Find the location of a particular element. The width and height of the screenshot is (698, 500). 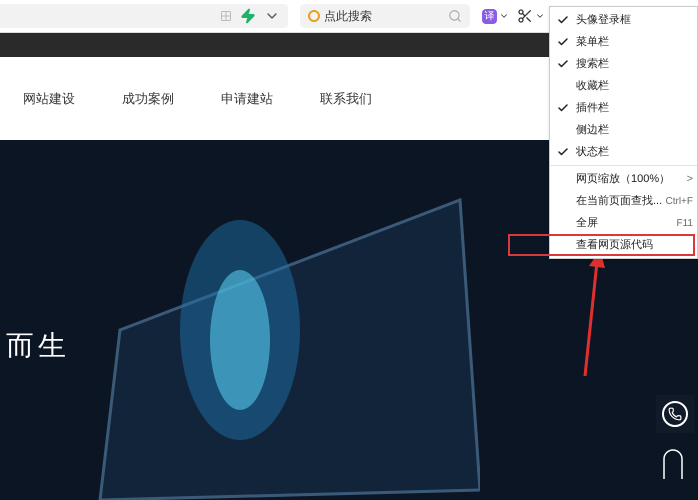

menu-item: 插件栏 is located at coordinates (623, 108).